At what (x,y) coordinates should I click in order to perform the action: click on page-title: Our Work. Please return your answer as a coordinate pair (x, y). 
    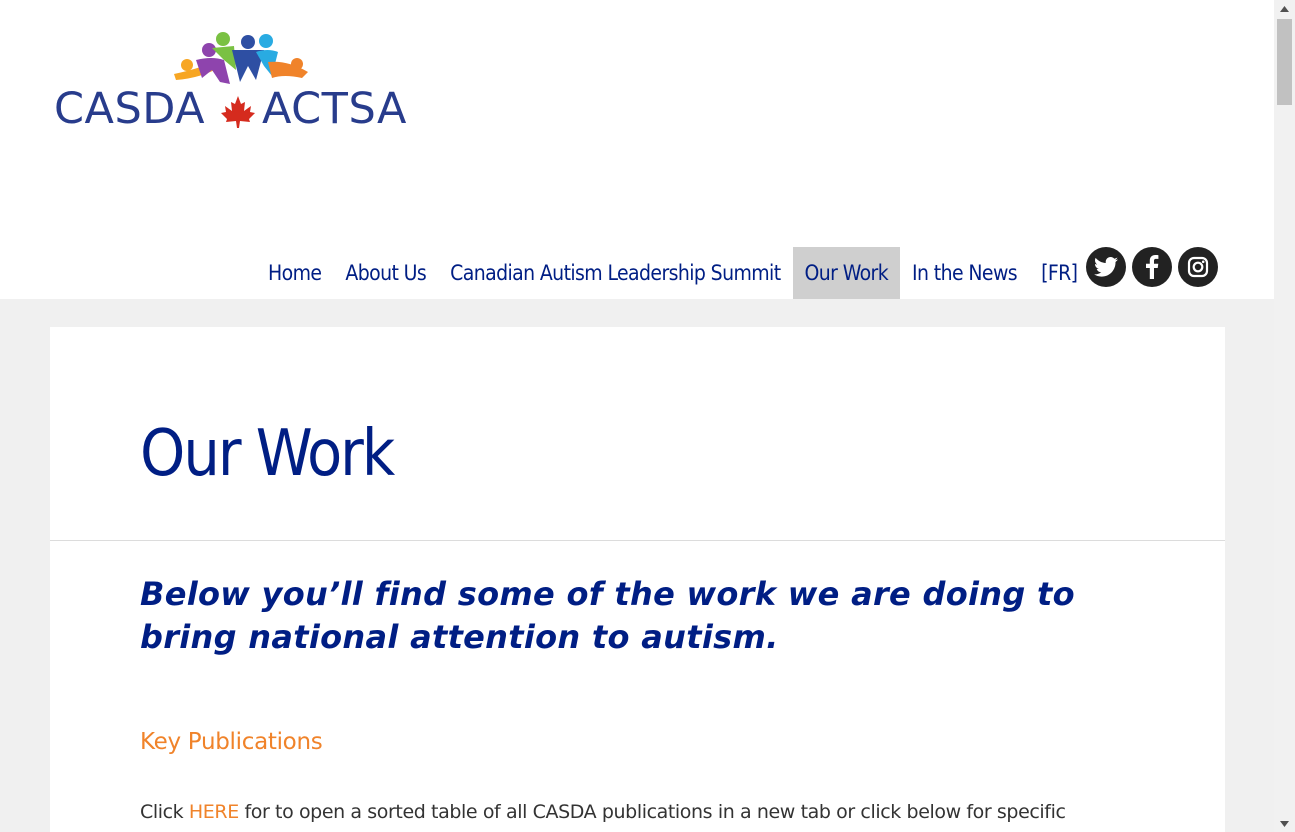
    Looking at the image, I should click on (267, 454).